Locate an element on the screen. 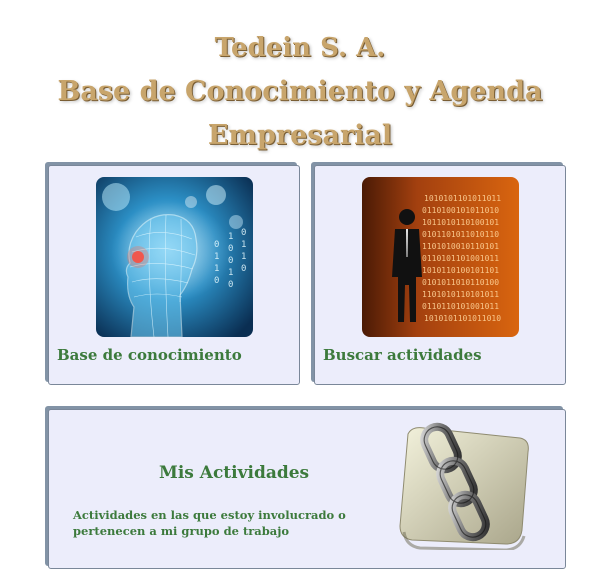 The image size is (600, 575). svg-text: 1011010110100101 is located at coordinates (460, 222).